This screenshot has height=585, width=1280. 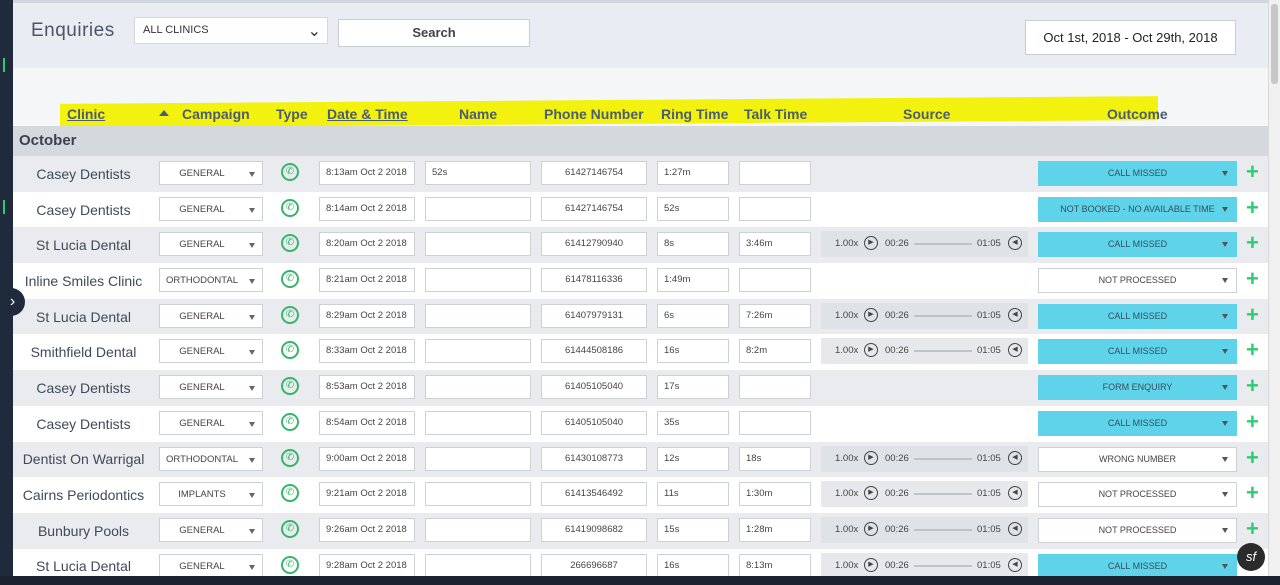 I want to click on column-header-phone: Phone Number, so click(x=594, y=114).